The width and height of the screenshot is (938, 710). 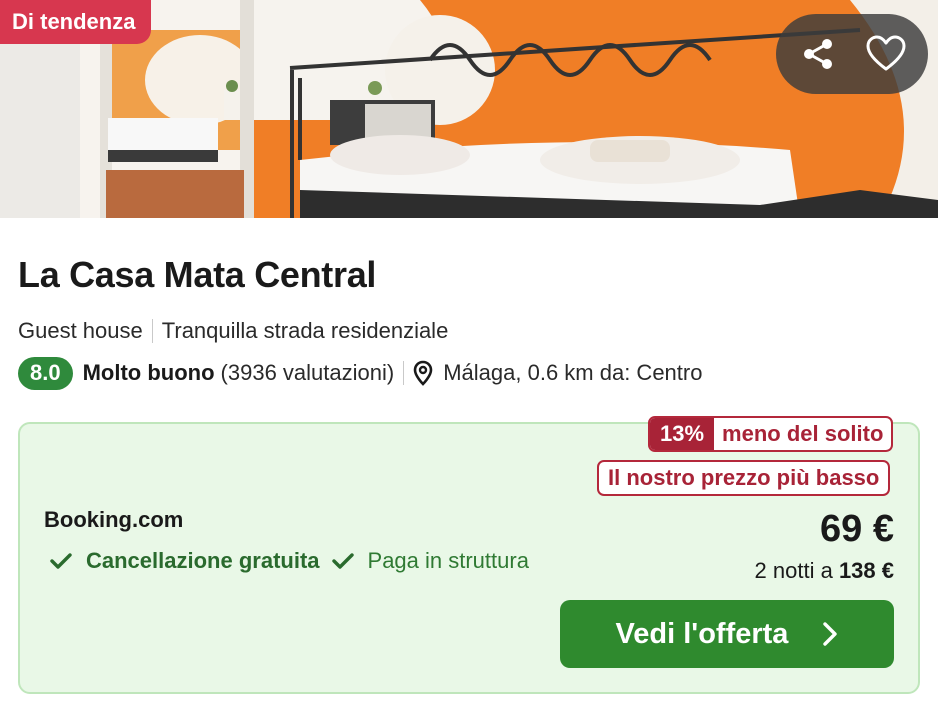 What do you see at coordinates (448, 560) in the screenshot?
I see `feature-label: Paga in struttura` at bounding box center [448, 560].